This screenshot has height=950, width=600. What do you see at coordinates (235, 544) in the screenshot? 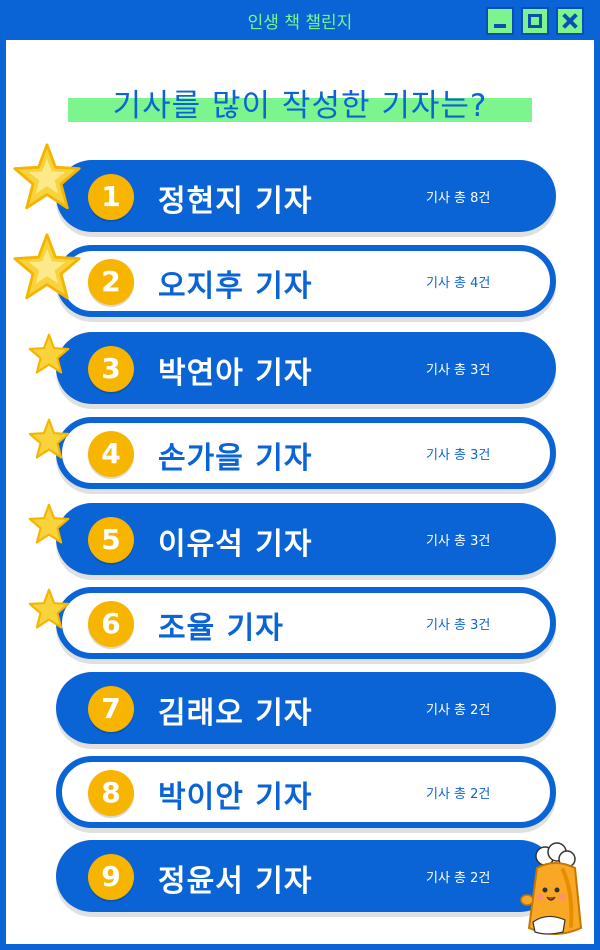
I see `reporter-name: 이유석 기자` at bounding box center [235, 544].